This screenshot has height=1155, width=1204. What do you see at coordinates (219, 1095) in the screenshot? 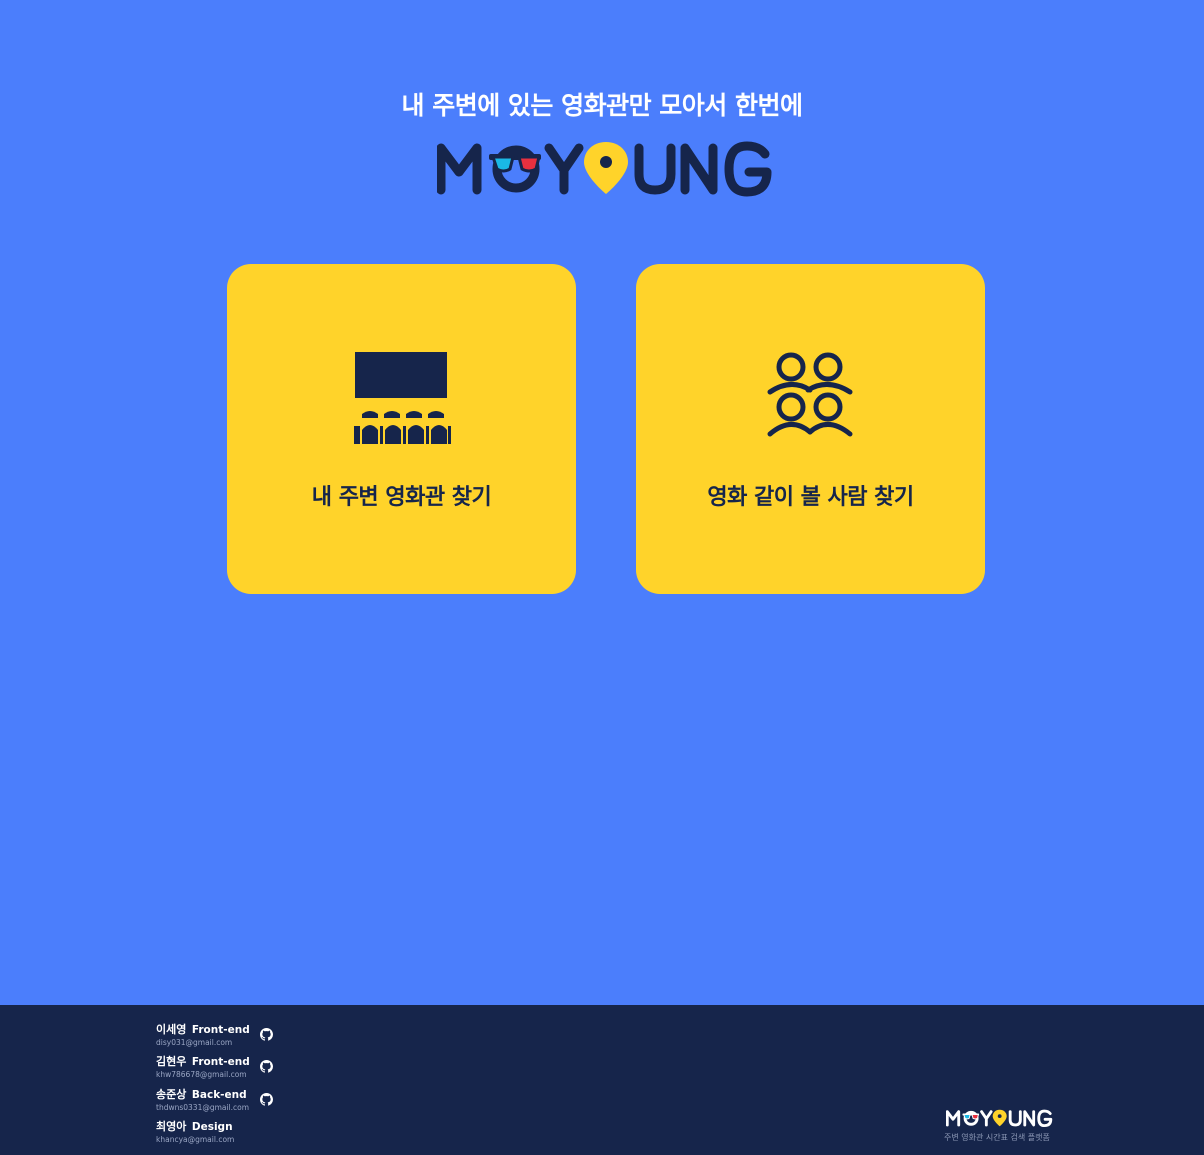
I see `member-role: Back-end` at bounding box center [219, 1095].